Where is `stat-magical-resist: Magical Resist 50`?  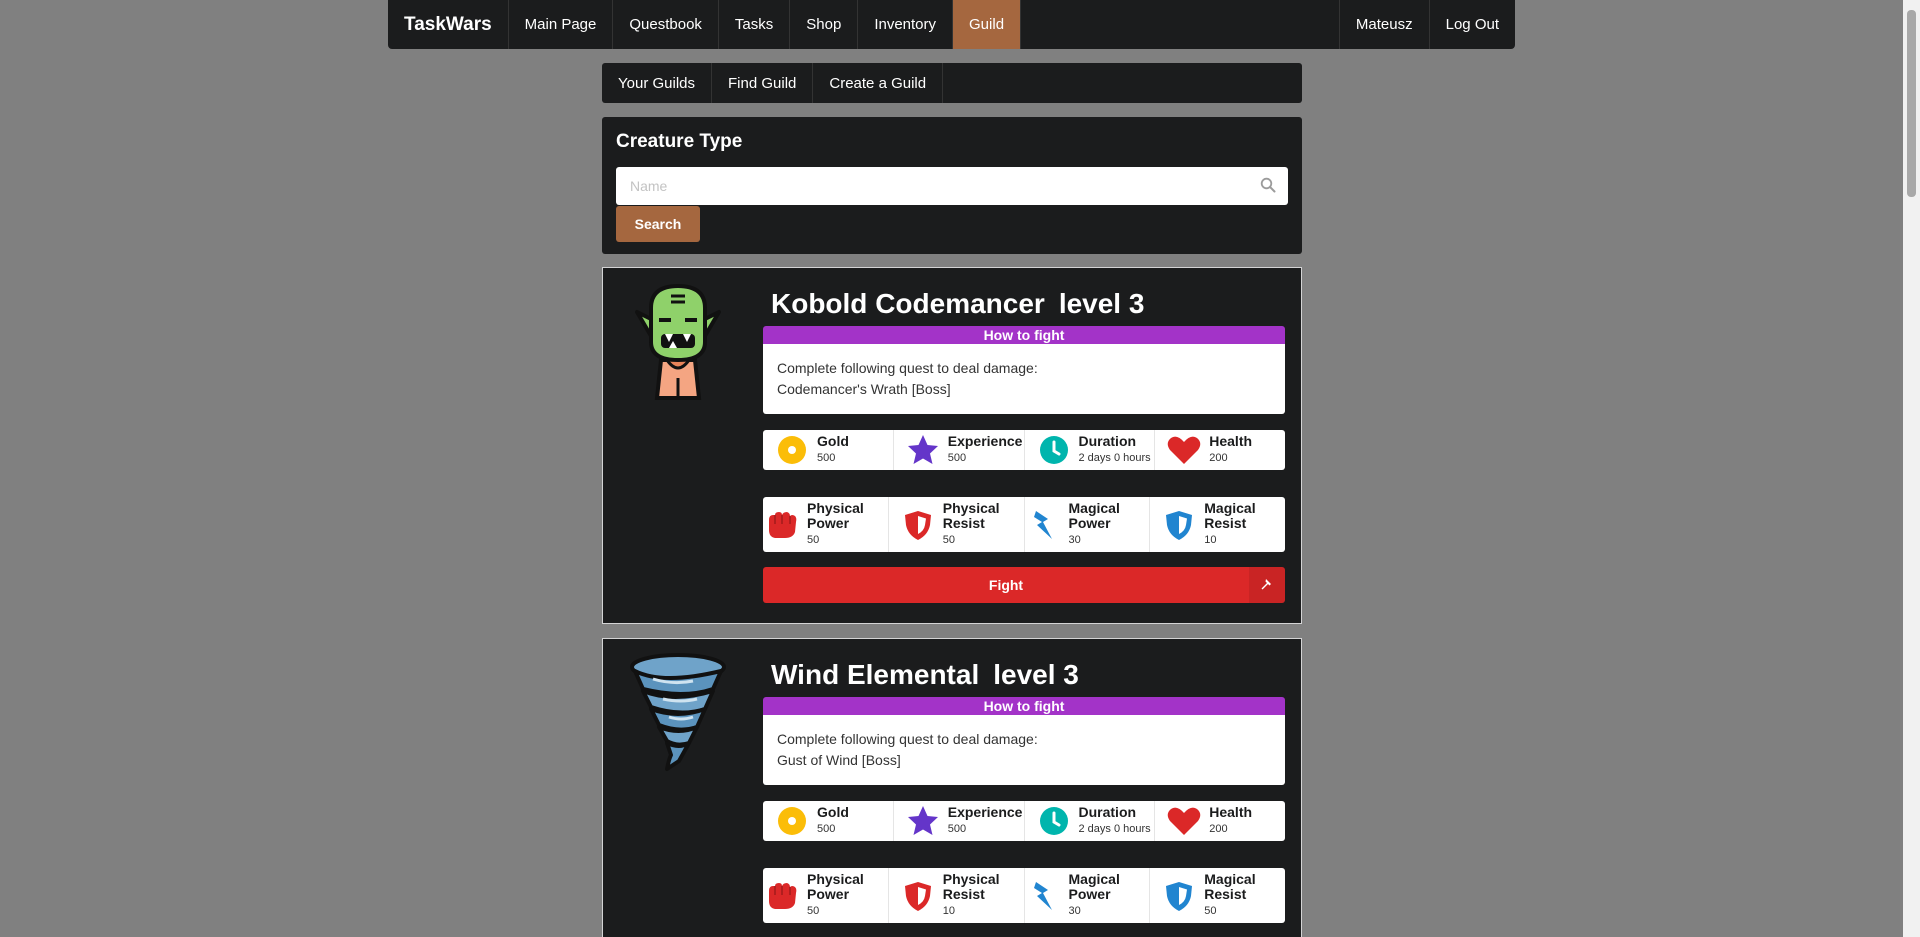
stat-magical-resist: Magical Resist 50 is located at coordinates (1217, 895).